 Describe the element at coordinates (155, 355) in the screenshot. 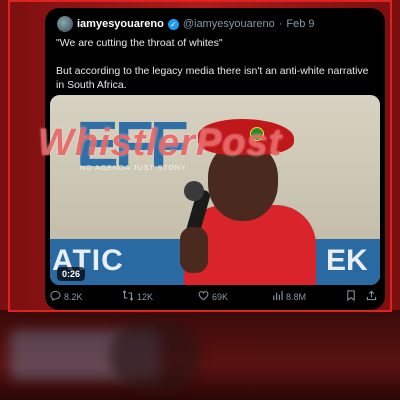

I see `background-blur` at that location.